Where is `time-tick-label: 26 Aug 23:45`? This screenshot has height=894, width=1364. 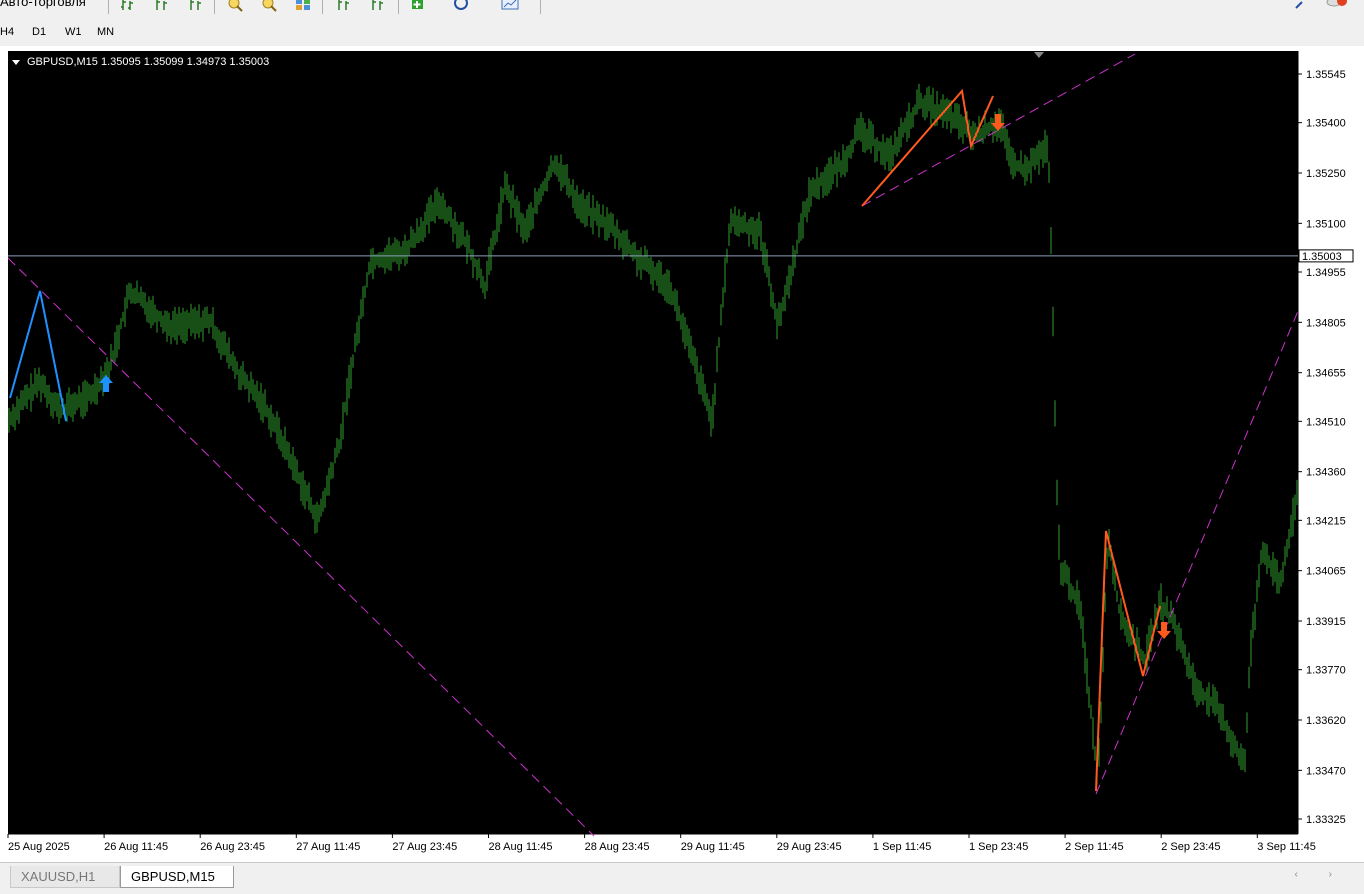
time-tick-label: 26 Aug 23:45 is located at coordinates (232, 847).